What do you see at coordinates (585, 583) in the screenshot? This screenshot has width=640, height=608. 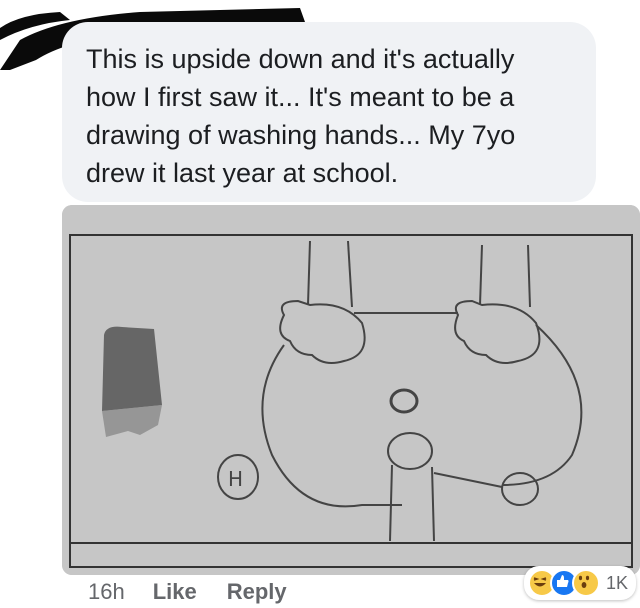 I see `wow-icon` at bounding box center [585, 583].